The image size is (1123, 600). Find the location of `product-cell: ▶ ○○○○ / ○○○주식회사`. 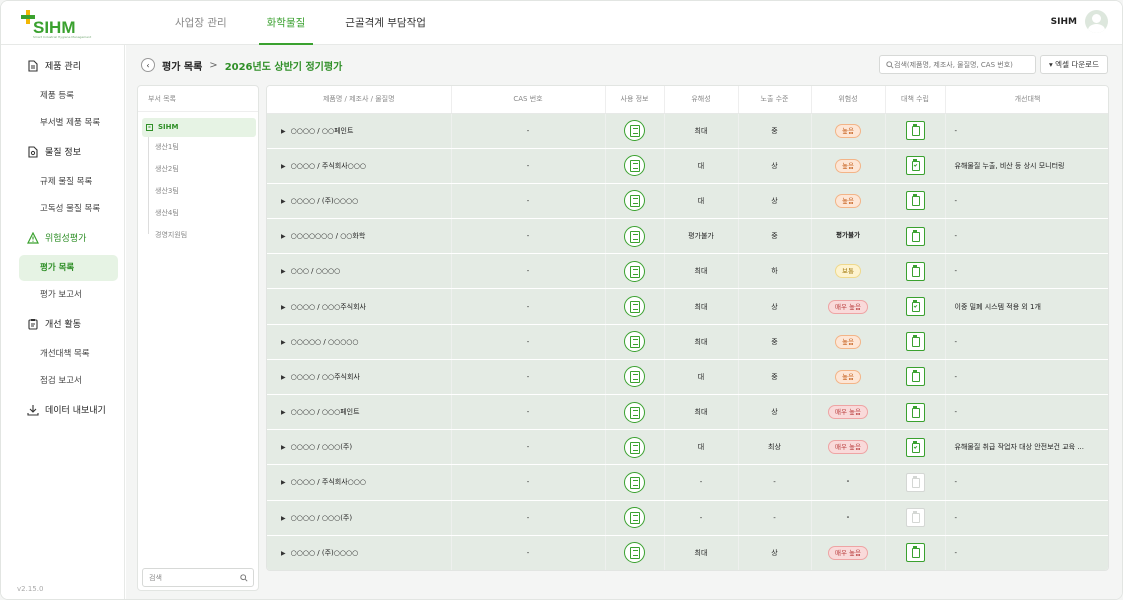

product-cell: ▶ ○○○○ / ○○○주식회사 is located at coordinates (359, 306).